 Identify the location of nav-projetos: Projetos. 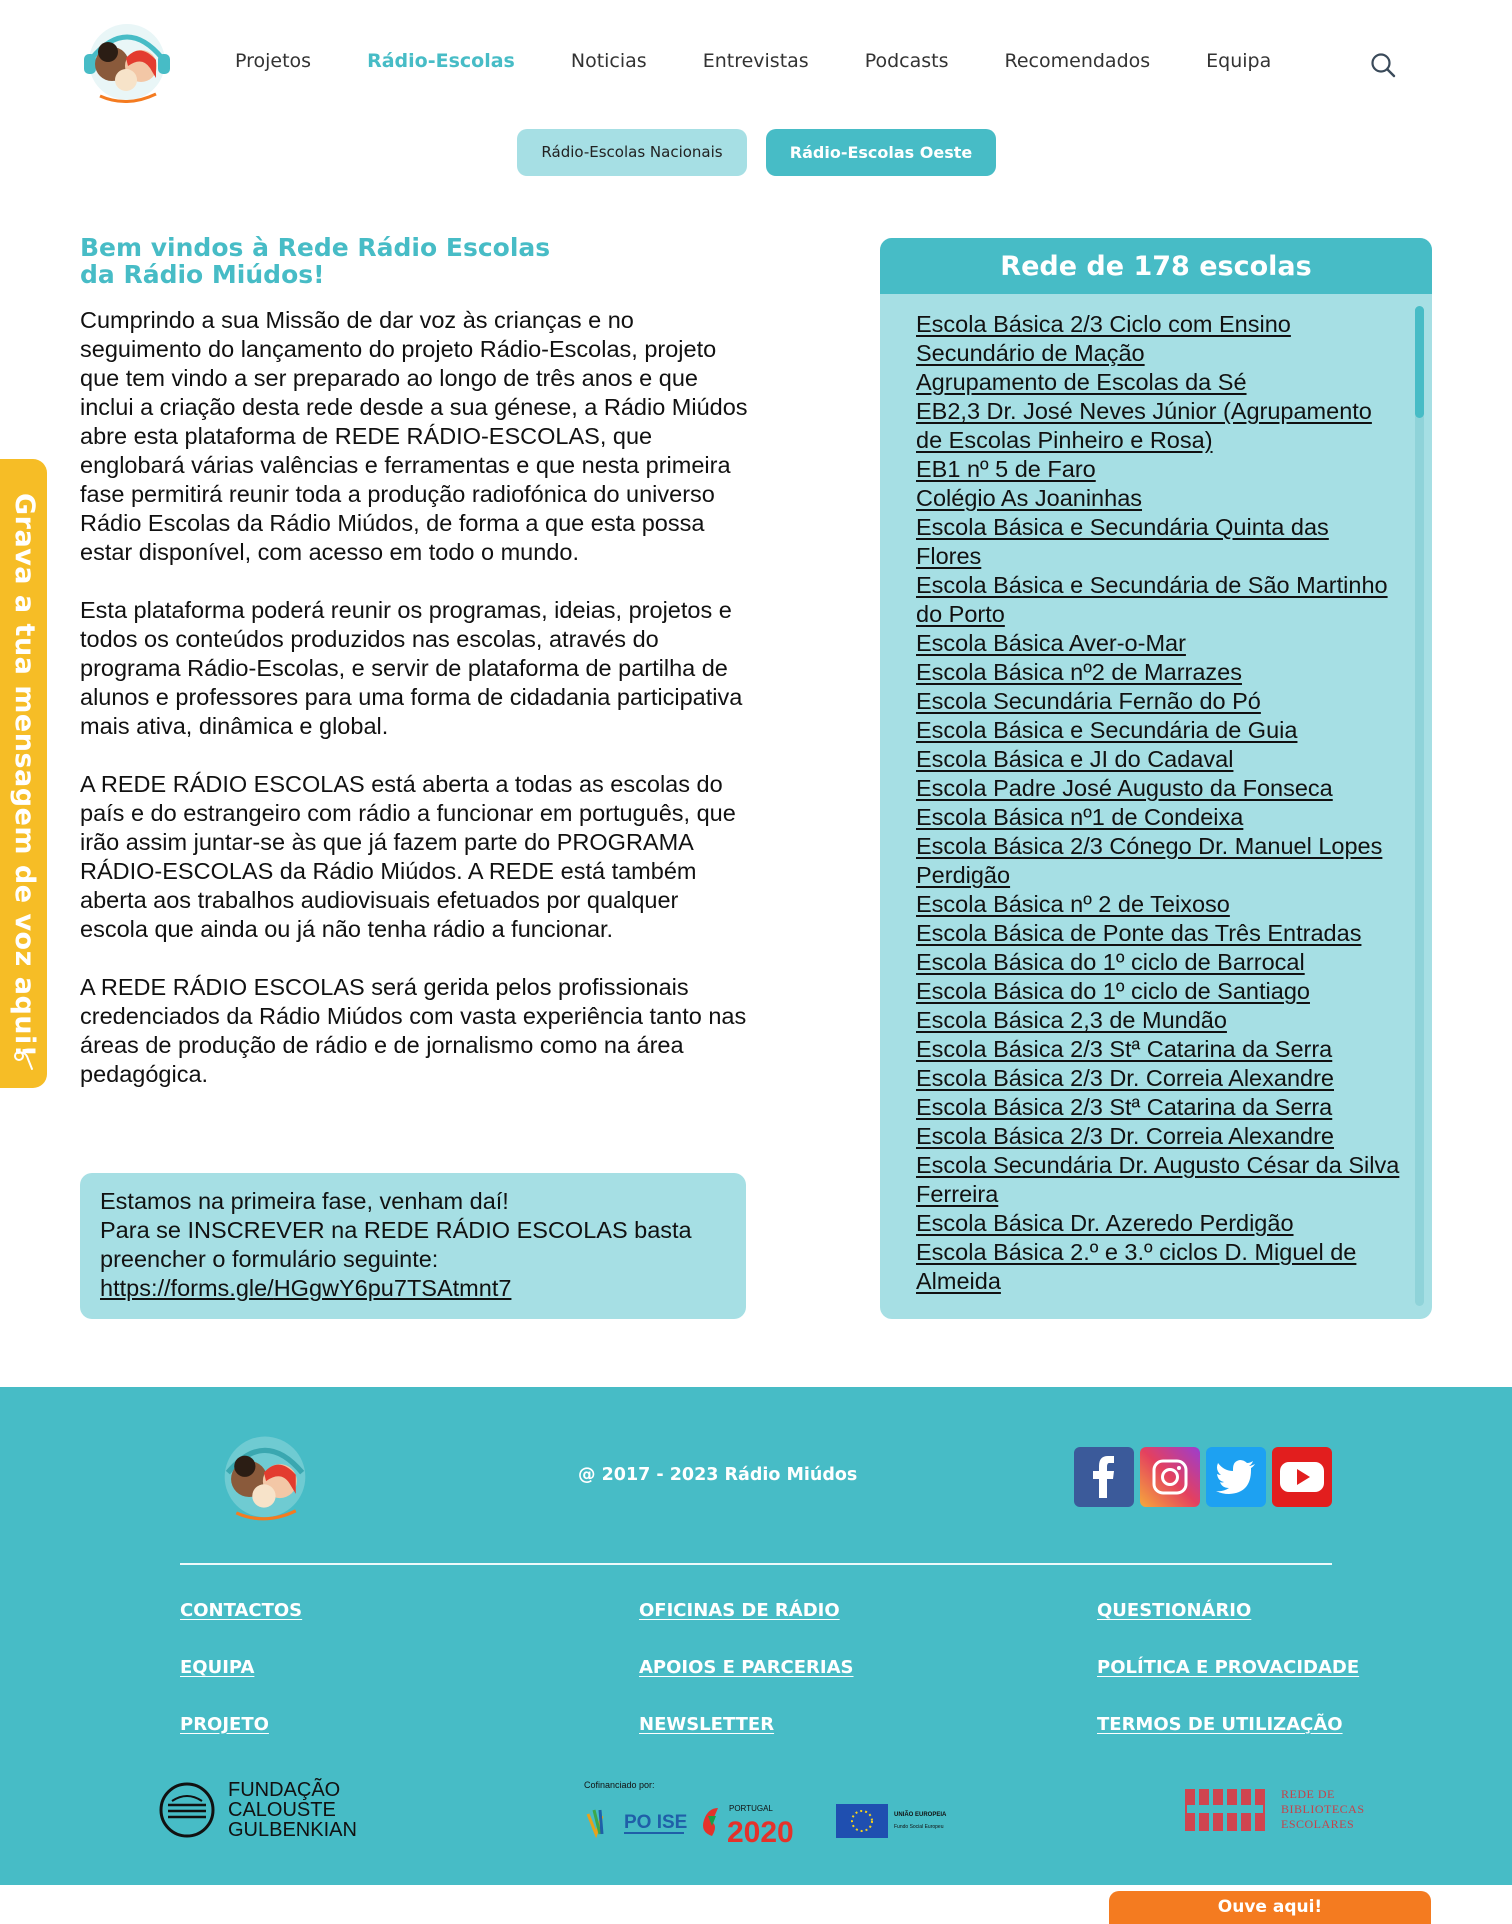
(273, 61).